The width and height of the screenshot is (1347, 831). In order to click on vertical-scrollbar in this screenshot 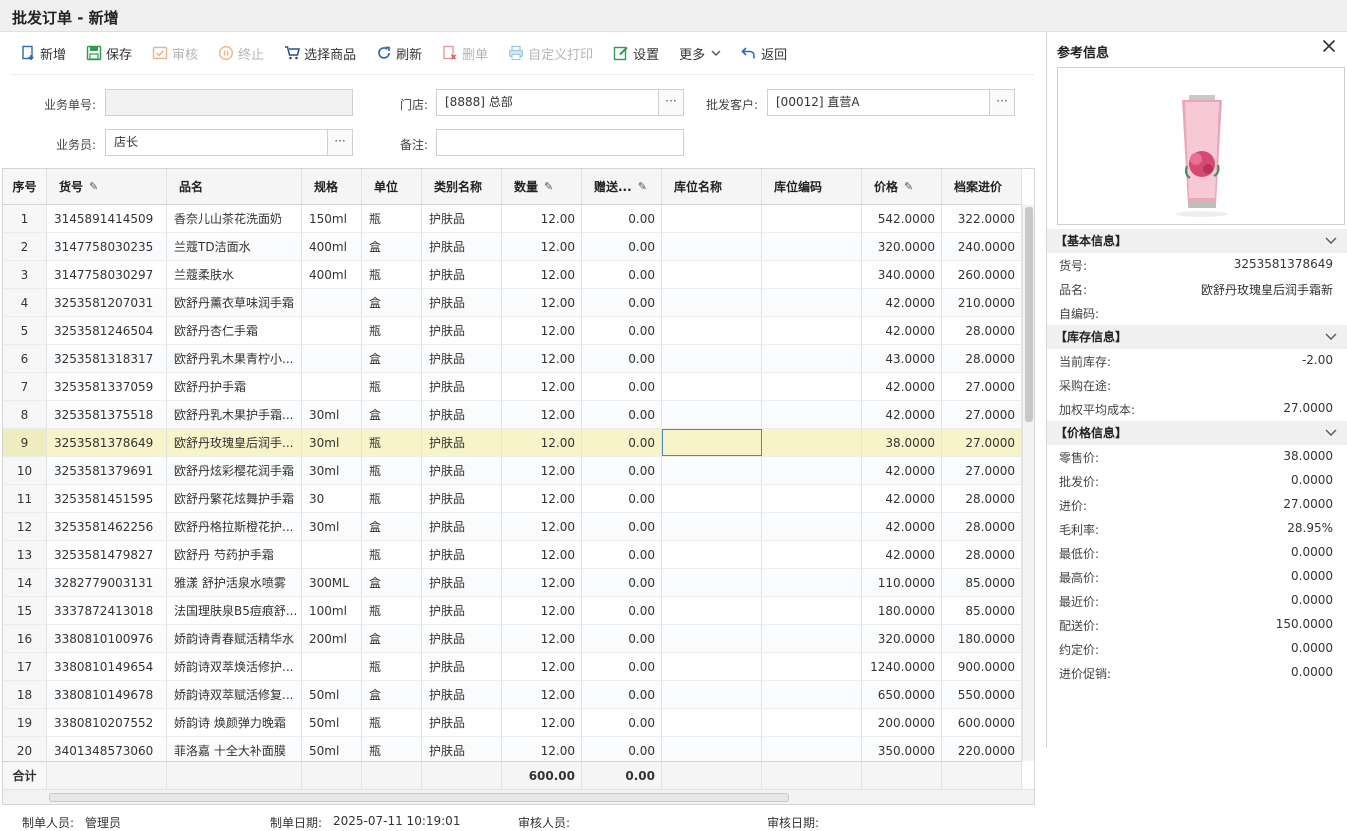, I will do `click(1028, 483)`.